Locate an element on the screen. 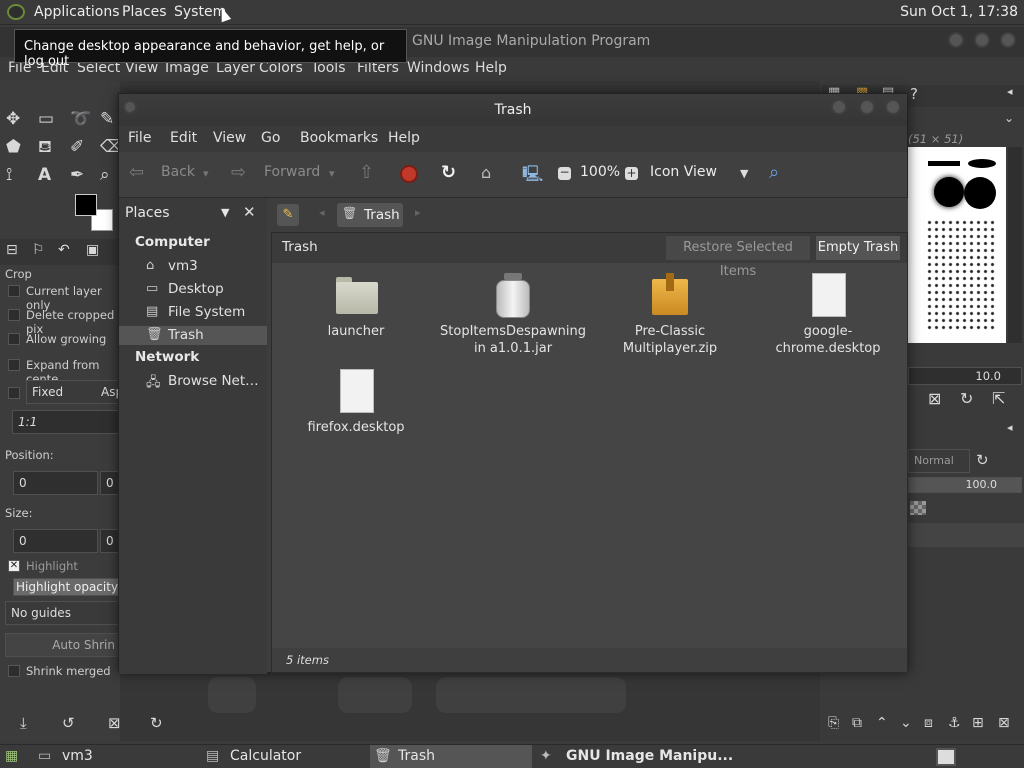 Image resolution: width=1024 pixels, height=768 pixels. forward-history-chevron-icon: ▾ is located at coordinates (332, 173).